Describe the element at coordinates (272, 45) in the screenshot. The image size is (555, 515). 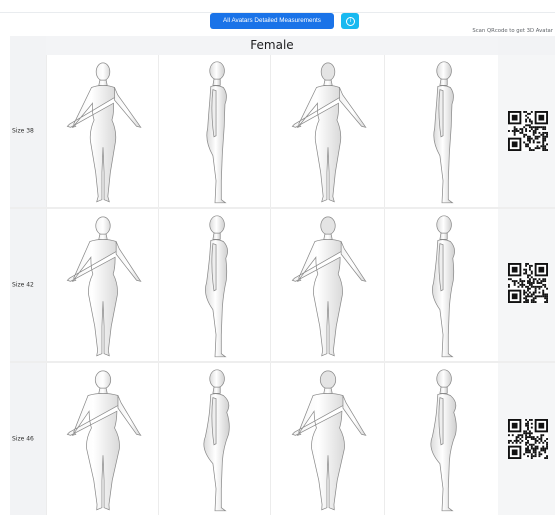
I see `table-title: Female` at that location.